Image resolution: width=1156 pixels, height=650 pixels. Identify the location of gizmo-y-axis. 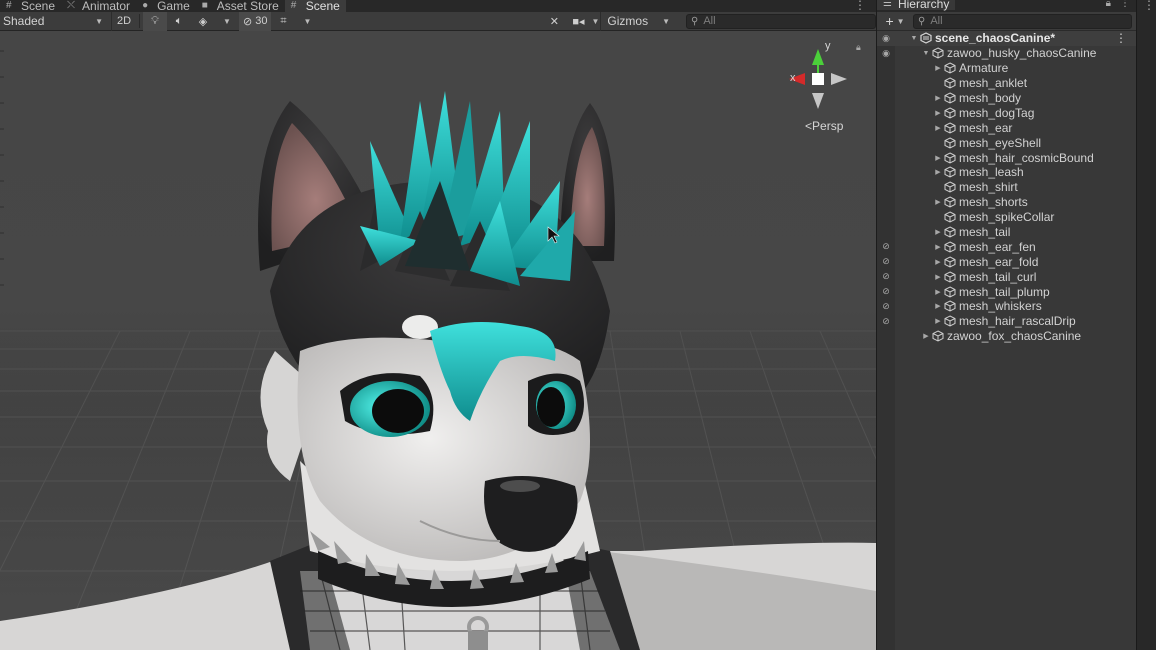
(818, 57).